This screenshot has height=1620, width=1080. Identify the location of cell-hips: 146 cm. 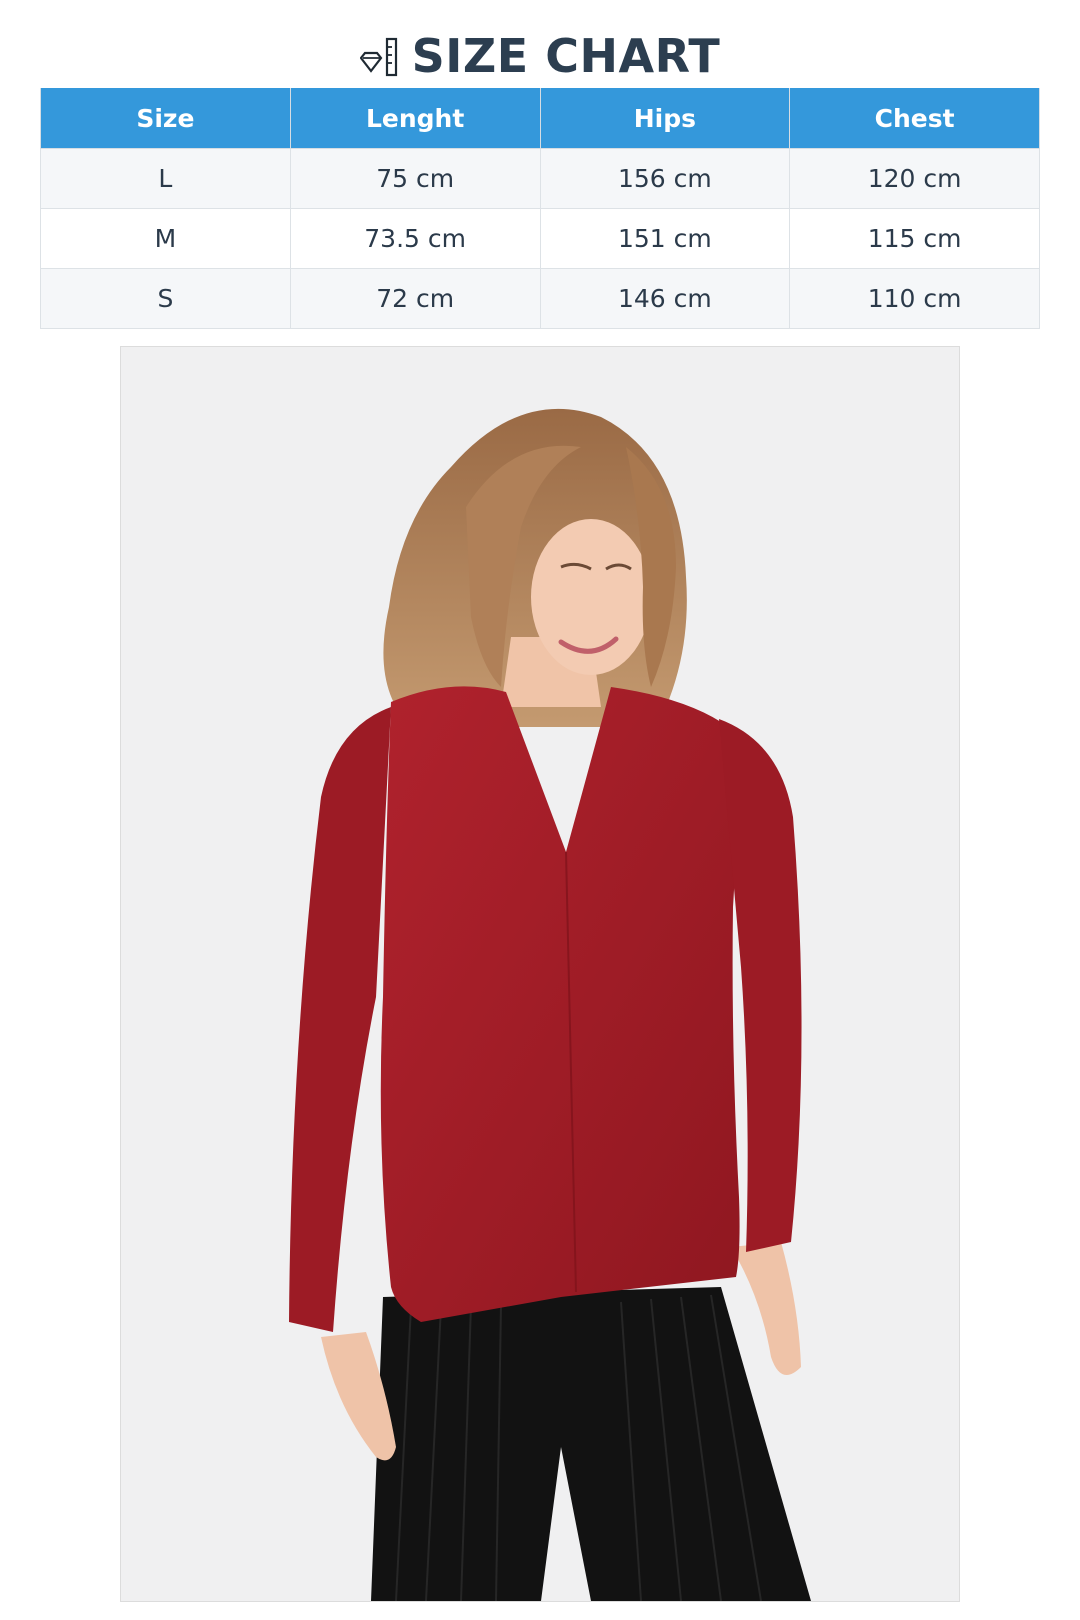
(665, 298).